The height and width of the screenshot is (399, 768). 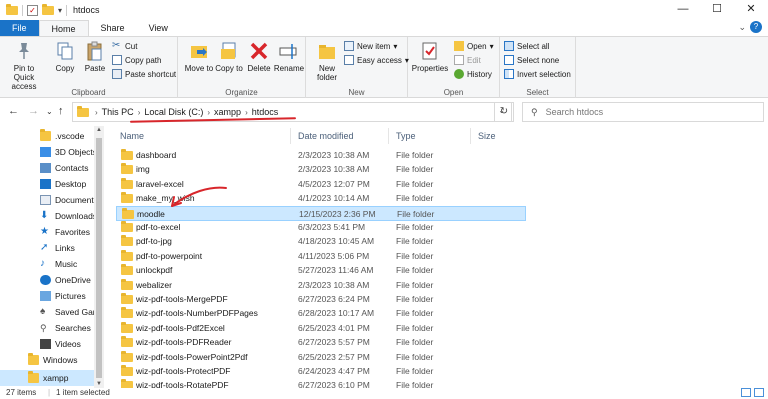 I want to click on nav-item-links: ➚ Links, so click(x=47, y=248).